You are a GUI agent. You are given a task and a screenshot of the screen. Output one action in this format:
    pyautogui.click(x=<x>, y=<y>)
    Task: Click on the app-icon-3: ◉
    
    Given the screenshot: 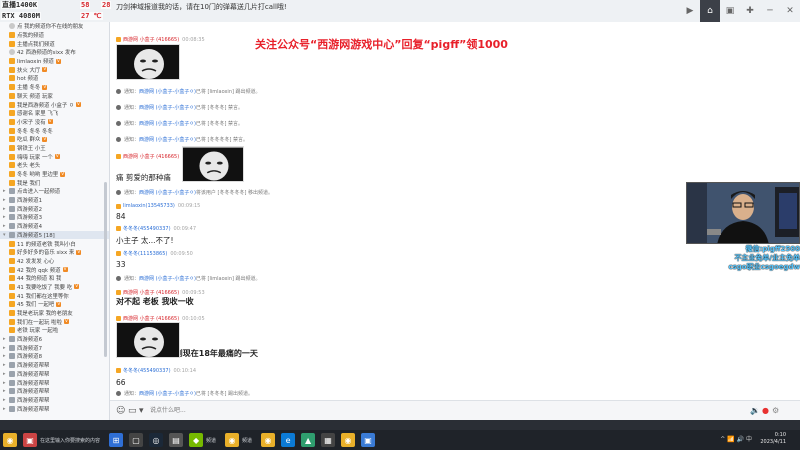 What is the action you would take?
    pyautogui.click(x=232, y=440)
    